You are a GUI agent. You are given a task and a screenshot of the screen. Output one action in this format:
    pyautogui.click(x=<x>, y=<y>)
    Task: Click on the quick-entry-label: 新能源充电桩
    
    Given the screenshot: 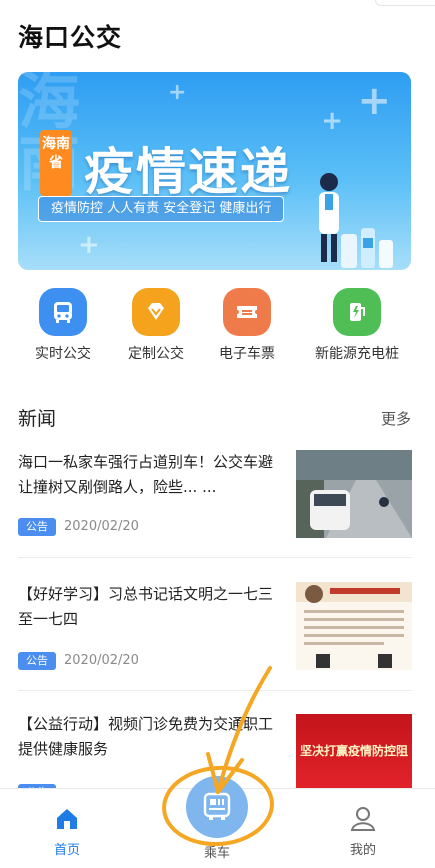 What is the action you would take?
    pyautogui.click(x=357, y=354)
    